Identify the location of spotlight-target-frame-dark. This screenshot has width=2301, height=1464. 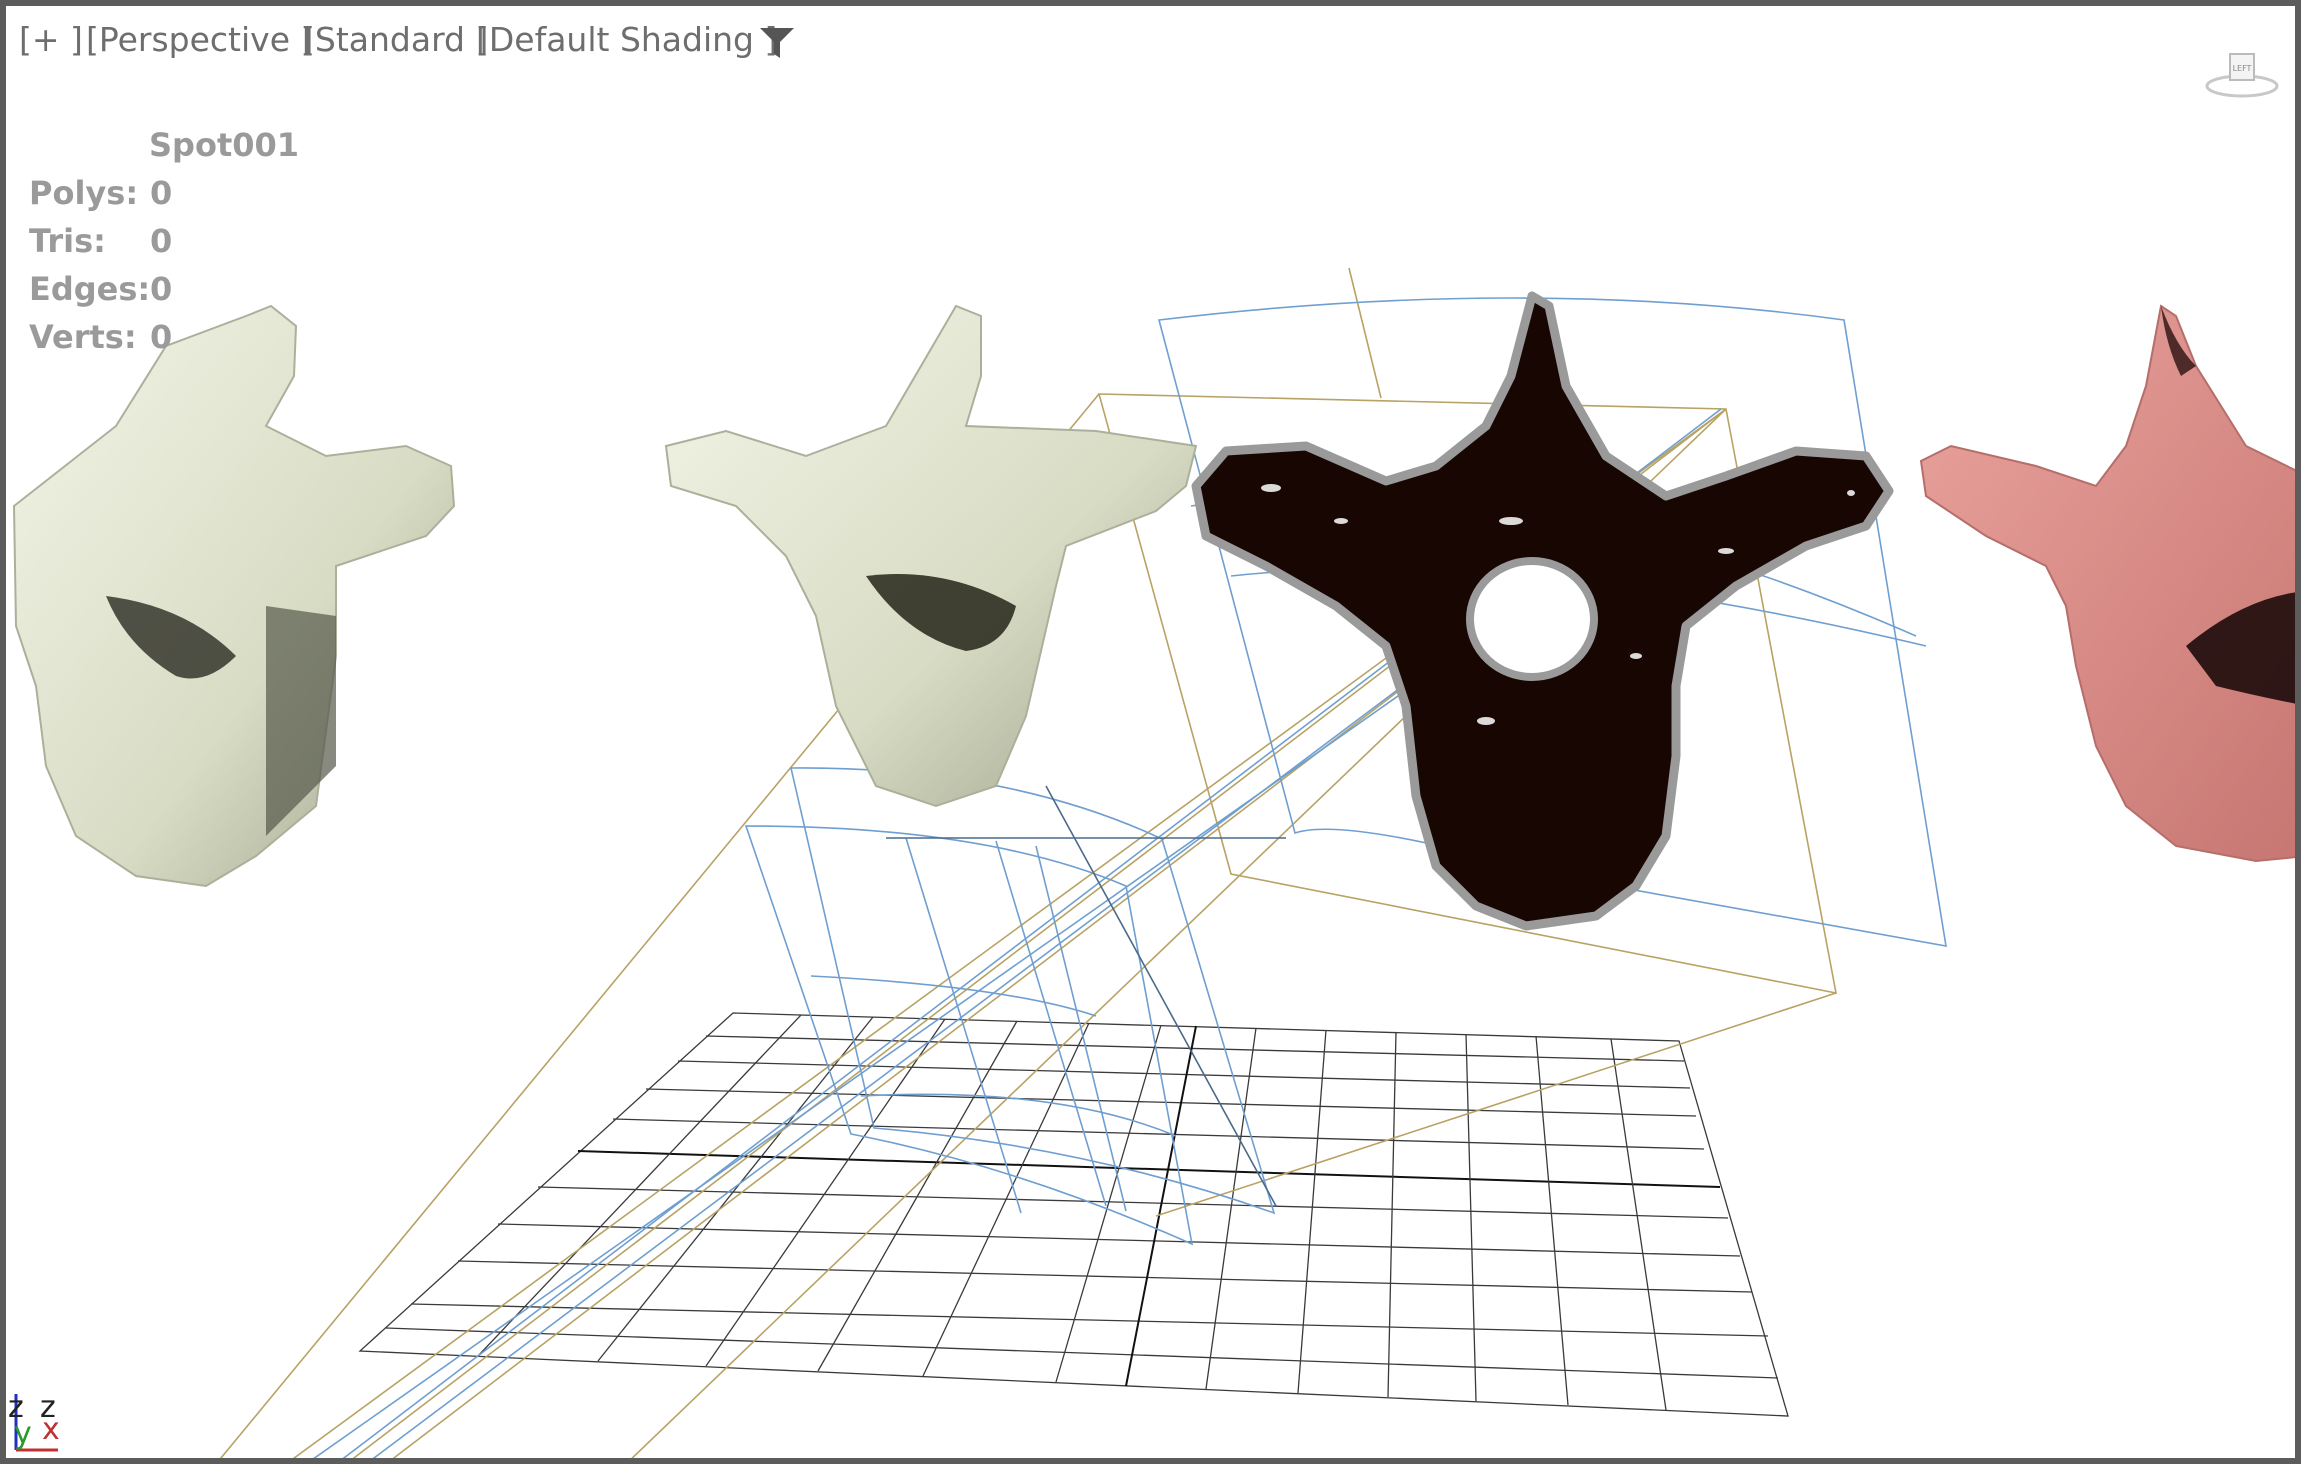
(1086, 996).